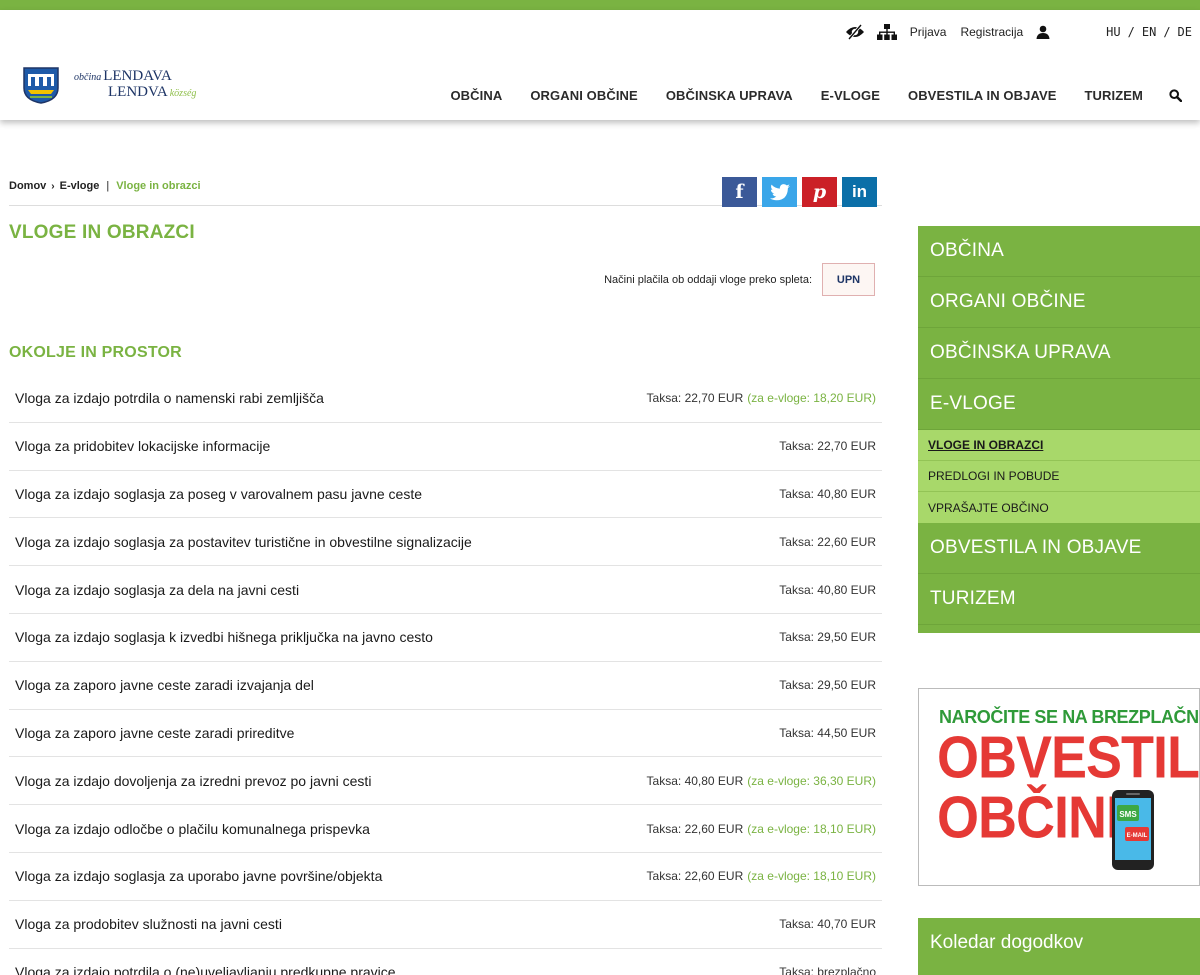 This screenshot has width=1200, height=975. I want to click on lang-hu: HU, so click(1113, 32).